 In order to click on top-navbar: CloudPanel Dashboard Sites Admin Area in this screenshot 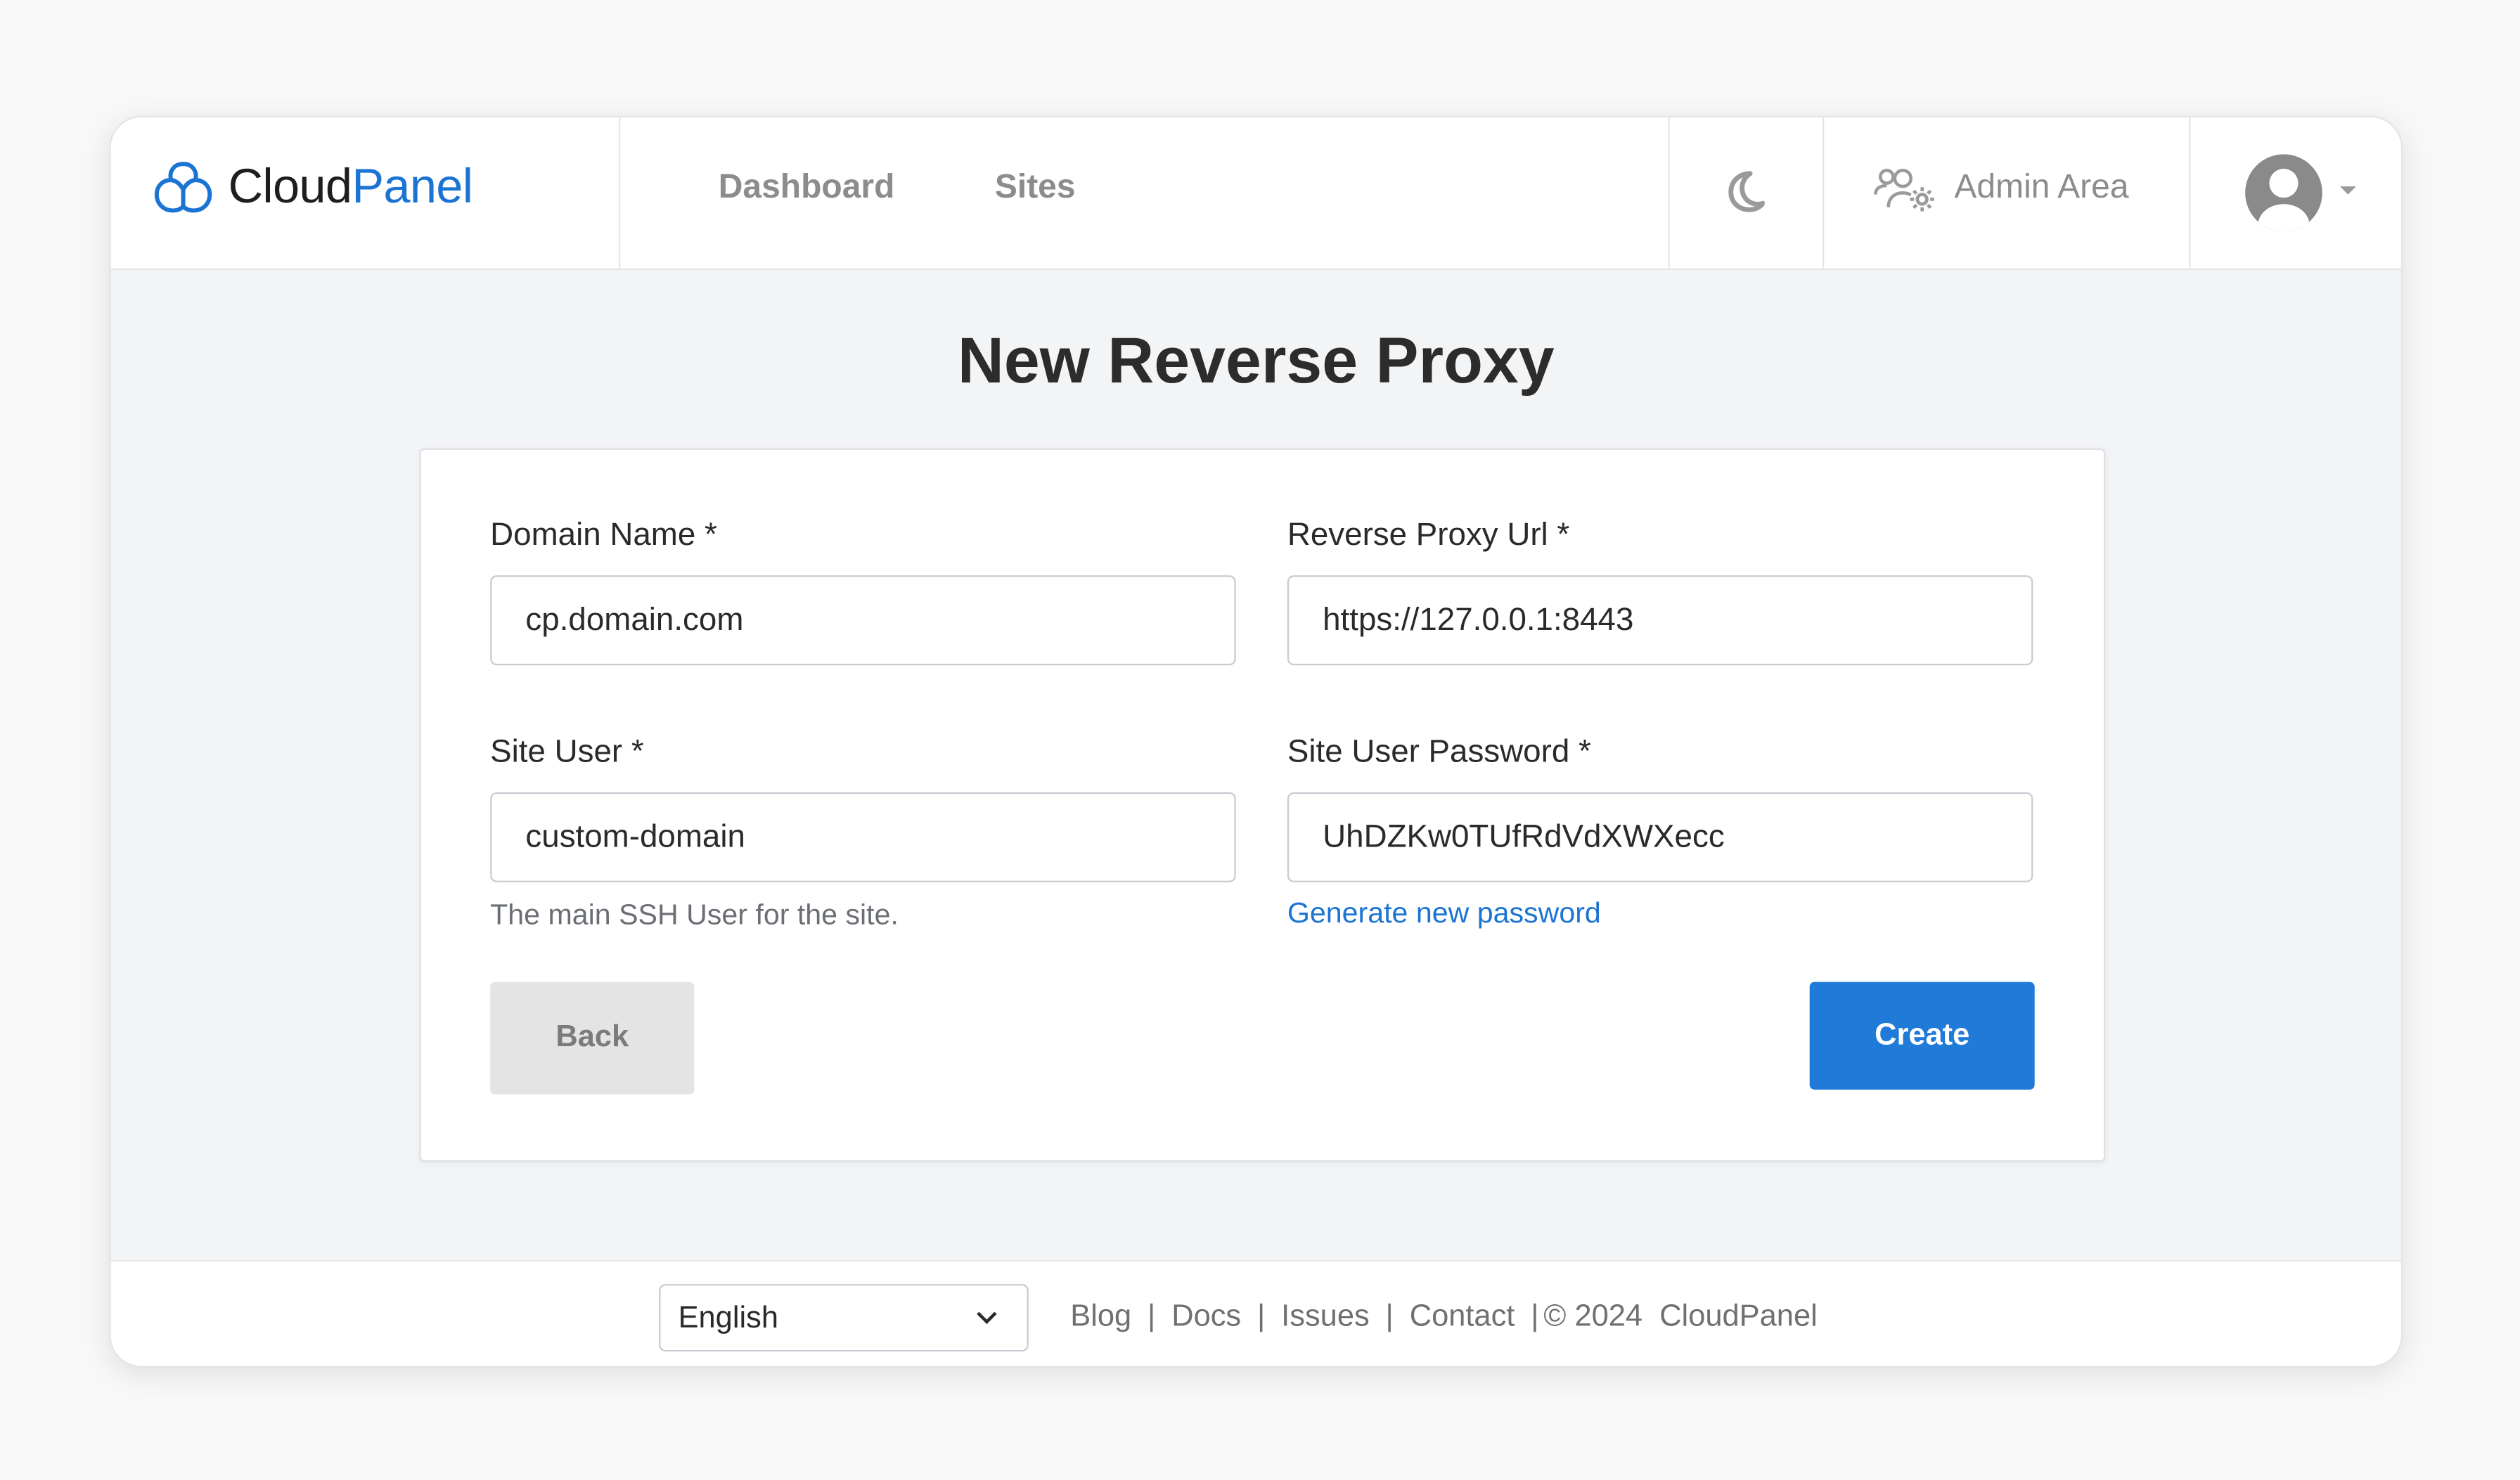, I will do `click(1255, 193)`.